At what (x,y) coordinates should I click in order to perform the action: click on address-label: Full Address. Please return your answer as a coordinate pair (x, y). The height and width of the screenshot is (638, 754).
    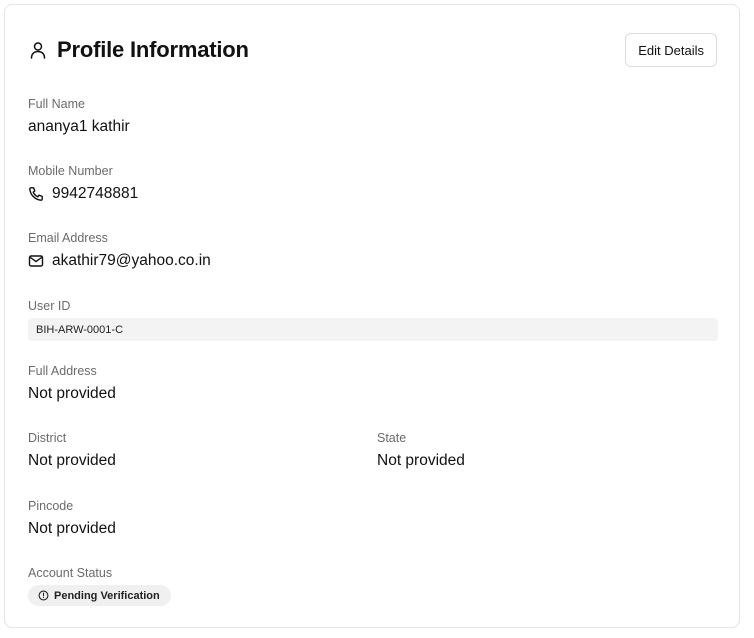
    Looking at the image, I should click on (62, 371).